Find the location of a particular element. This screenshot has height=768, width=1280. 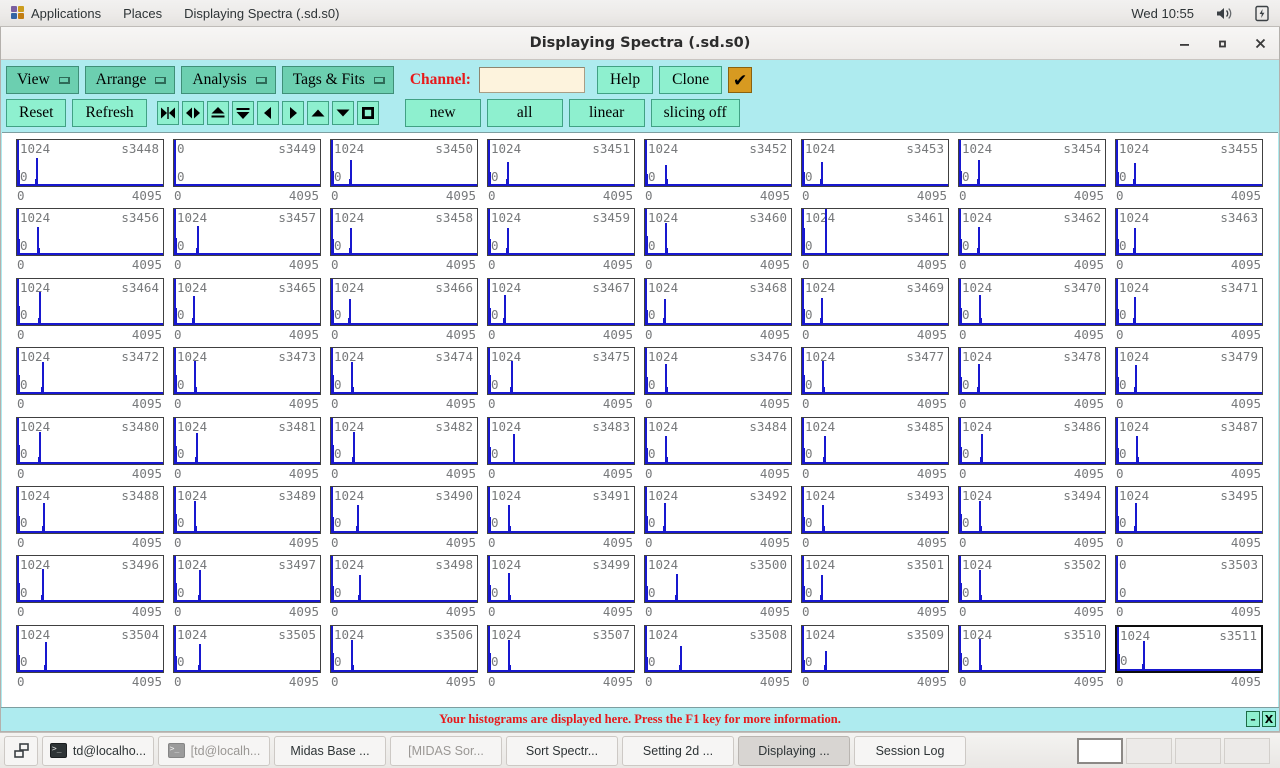

spectrum-cell: 1024 0 s3479 0 4095 is located at coordinates (1193, 381).